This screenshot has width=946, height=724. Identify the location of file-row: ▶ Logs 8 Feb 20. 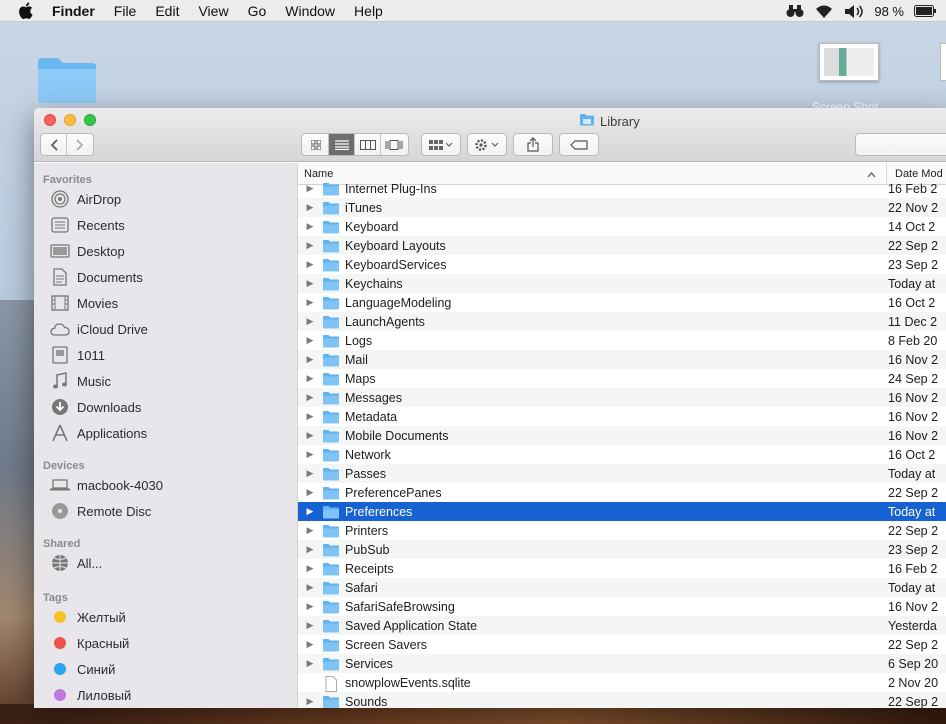
(622, 340).